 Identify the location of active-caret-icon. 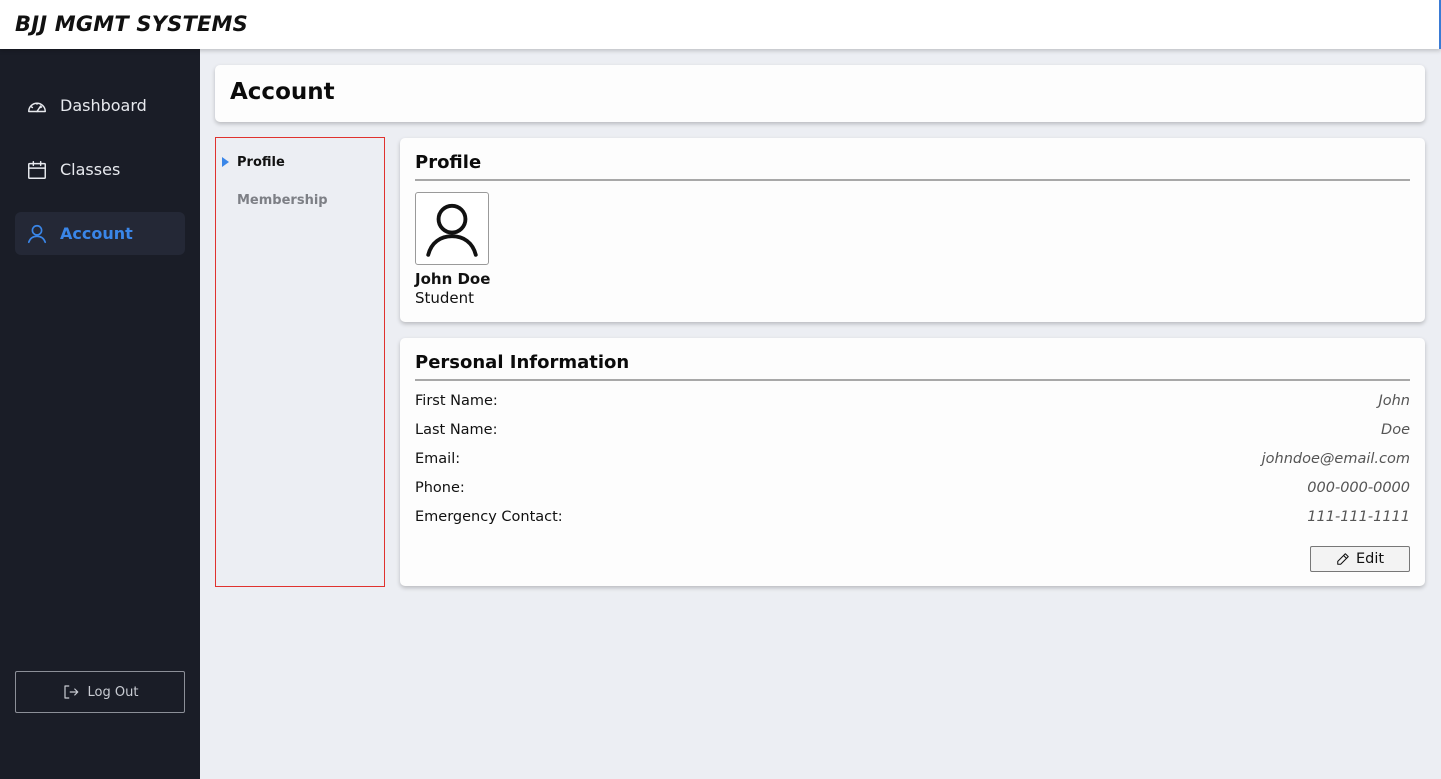
(225, 162).